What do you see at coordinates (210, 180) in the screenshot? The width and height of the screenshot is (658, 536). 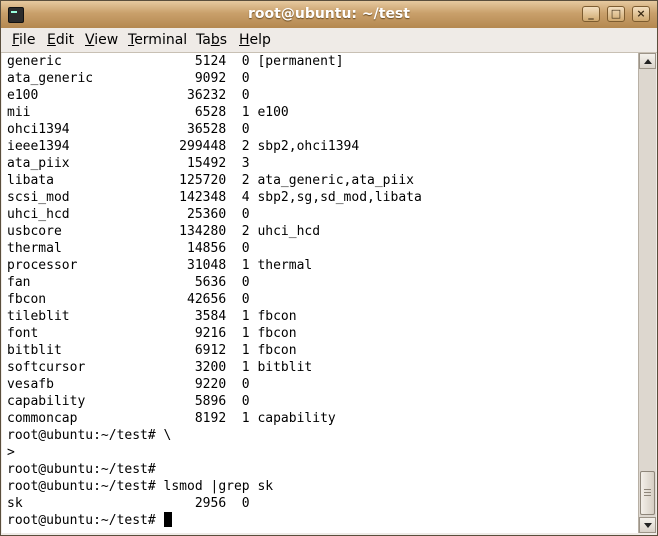 I see `terminal-line: libata 125720 2 ata_generic,ata_piix` at bounding box center [210, 180].